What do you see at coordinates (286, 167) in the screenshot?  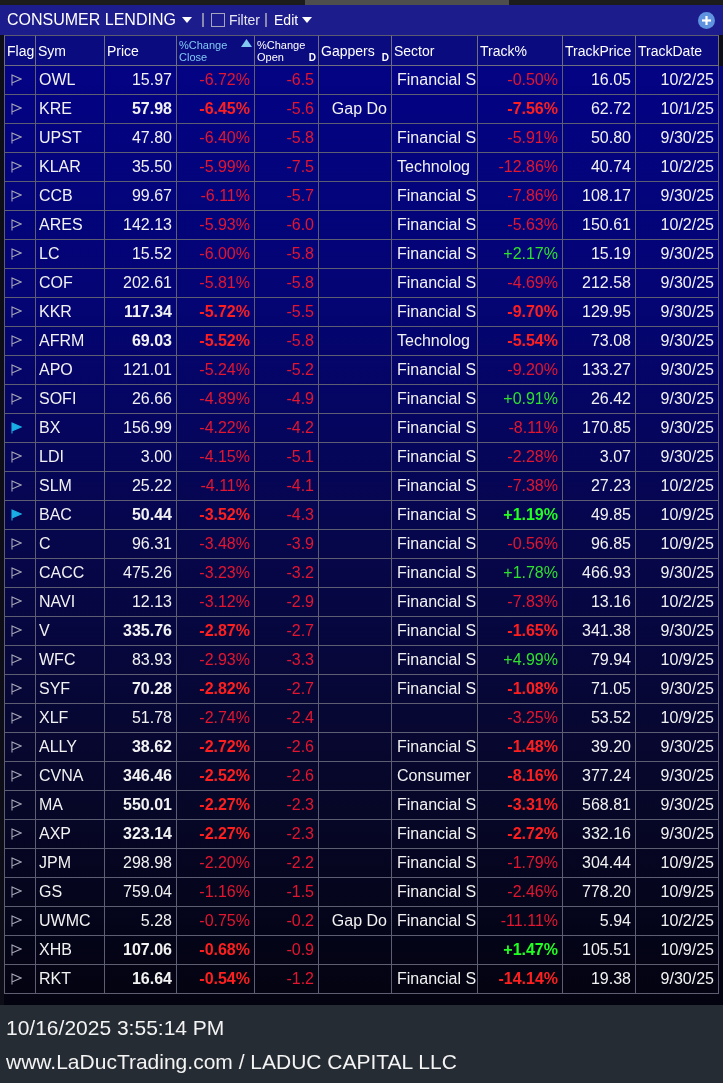 I see `change-open-cell: -7.5` at bounding box center [286, 167].